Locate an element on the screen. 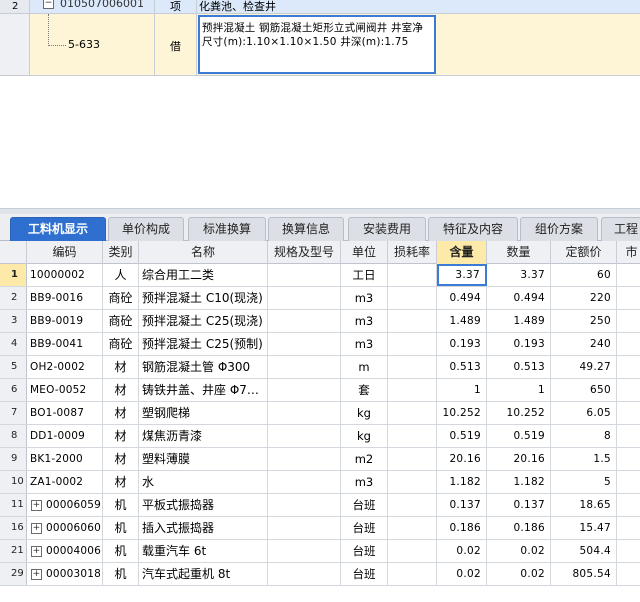 This screenshot has height=602, width=640. header-content: 含量 is located at coordinates (462, 252).